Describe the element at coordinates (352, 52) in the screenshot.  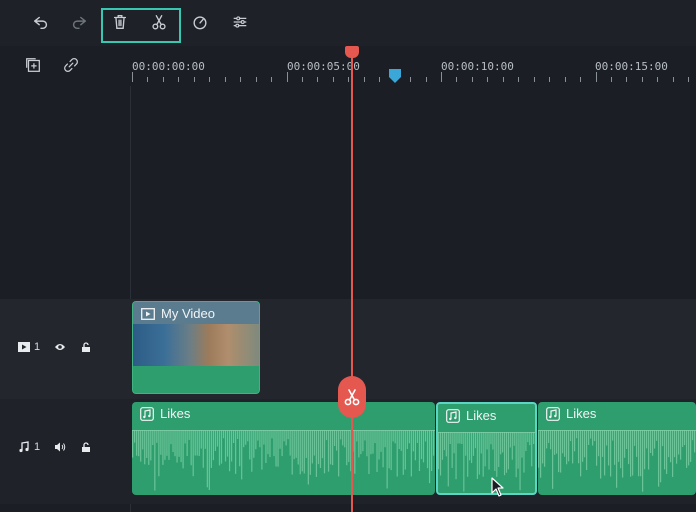
I see `playhead-handle` at that location.